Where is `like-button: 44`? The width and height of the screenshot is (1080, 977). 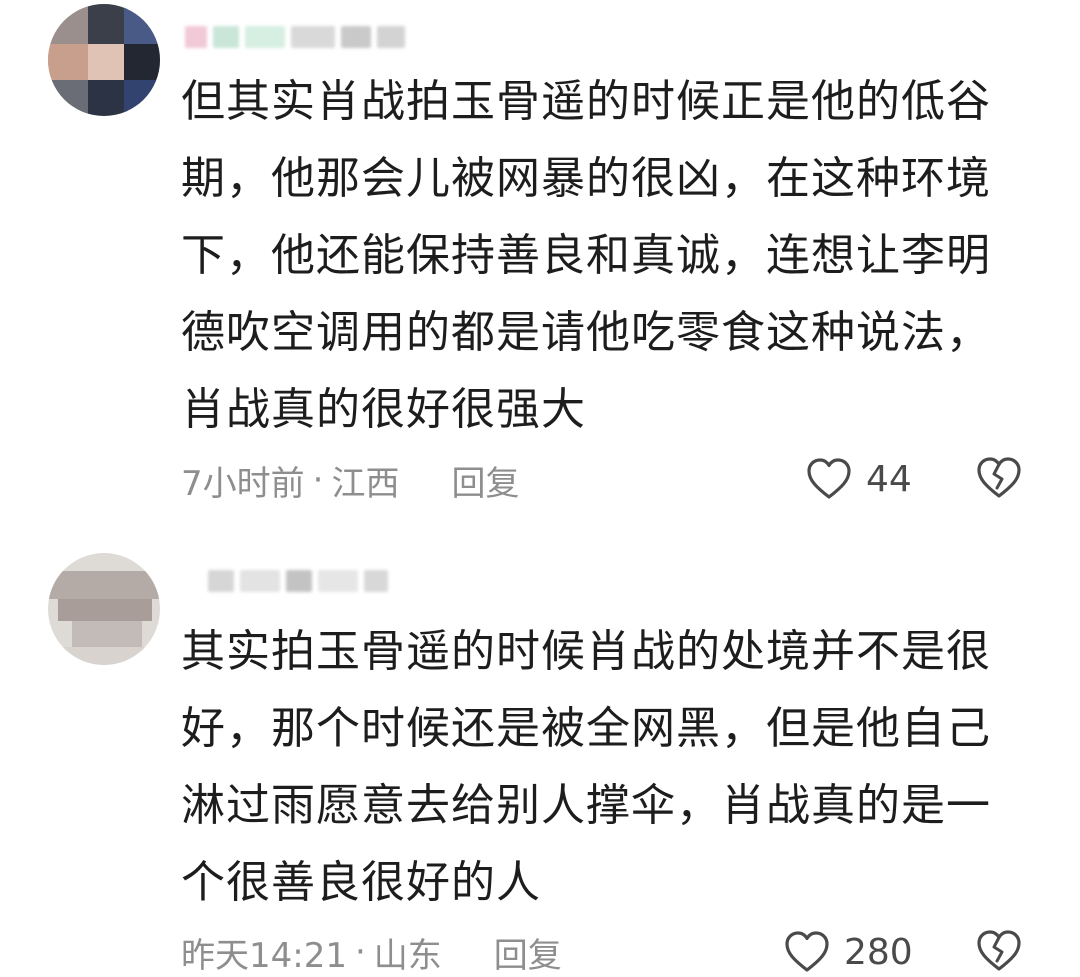 like-button: 44 is located at coordinates (859, 479).